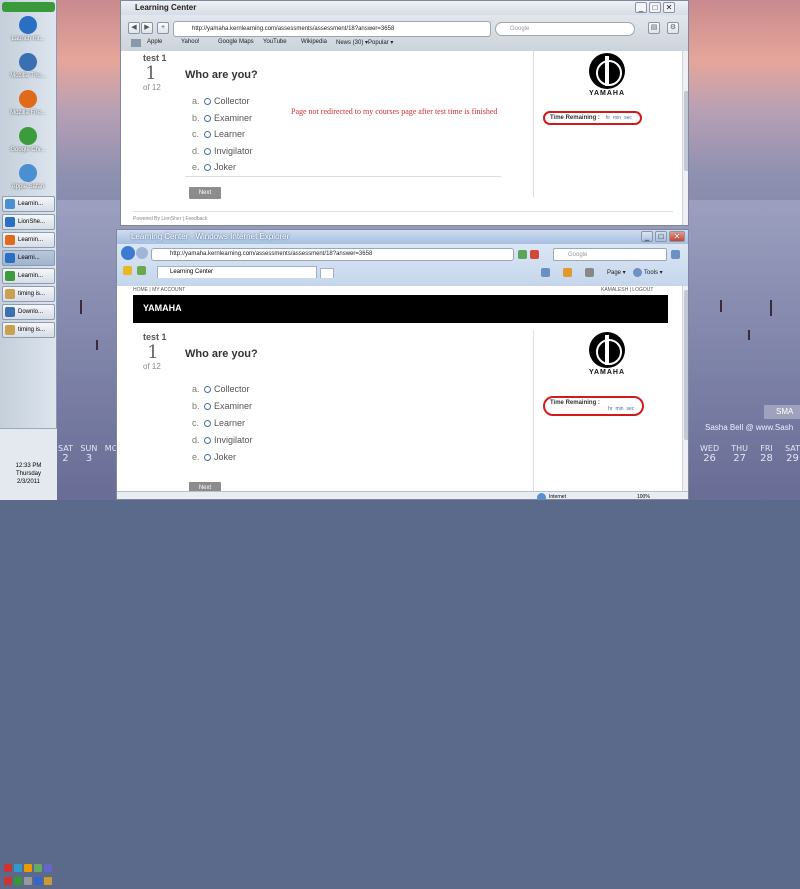 The height and width of the screenshot is (889, 800). I want to click on search-icon, so click(675, 254).